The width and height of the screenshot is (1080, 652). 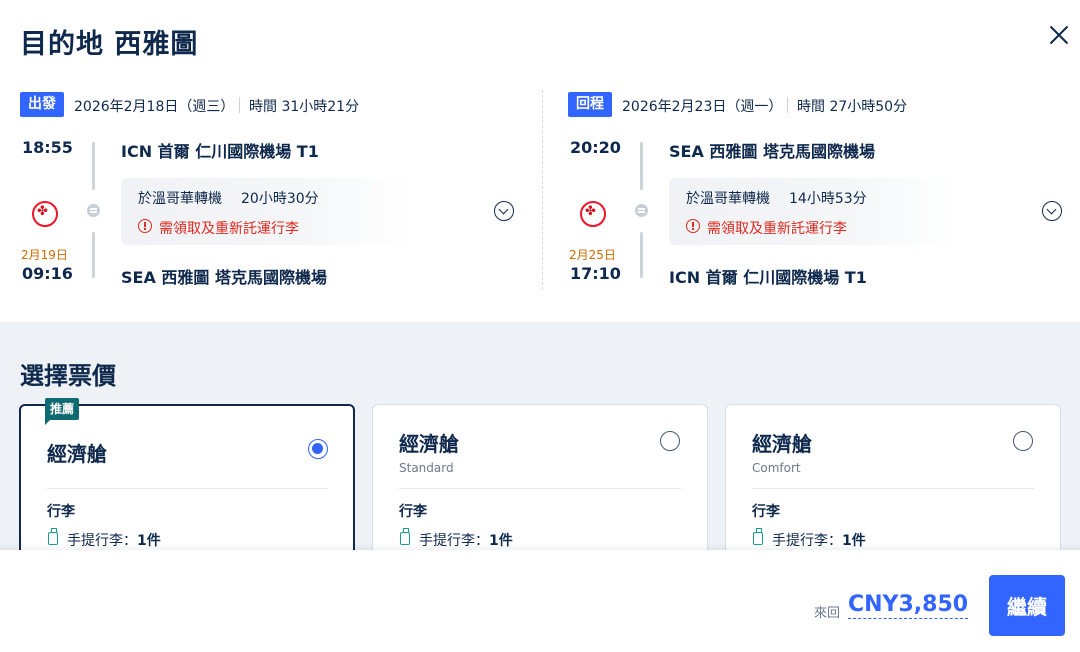 What do you see at coordinates (908, 605) in the screenshot?
I see `total-price: CNY3,850` at bounding box center [908, 605].